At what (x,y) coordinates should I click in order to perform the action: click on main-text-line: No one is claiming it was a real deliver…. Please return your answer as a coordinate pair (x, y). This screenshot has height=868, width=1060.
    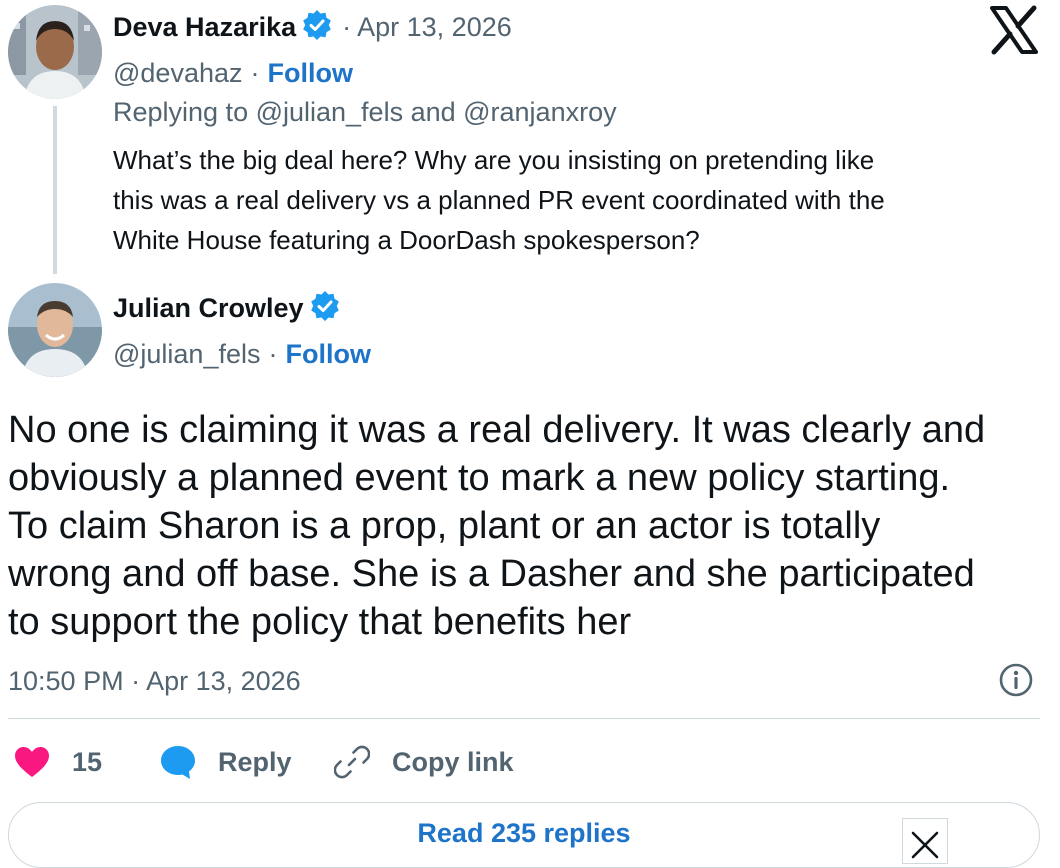
    Looking at the image, I should click on (497, 430).